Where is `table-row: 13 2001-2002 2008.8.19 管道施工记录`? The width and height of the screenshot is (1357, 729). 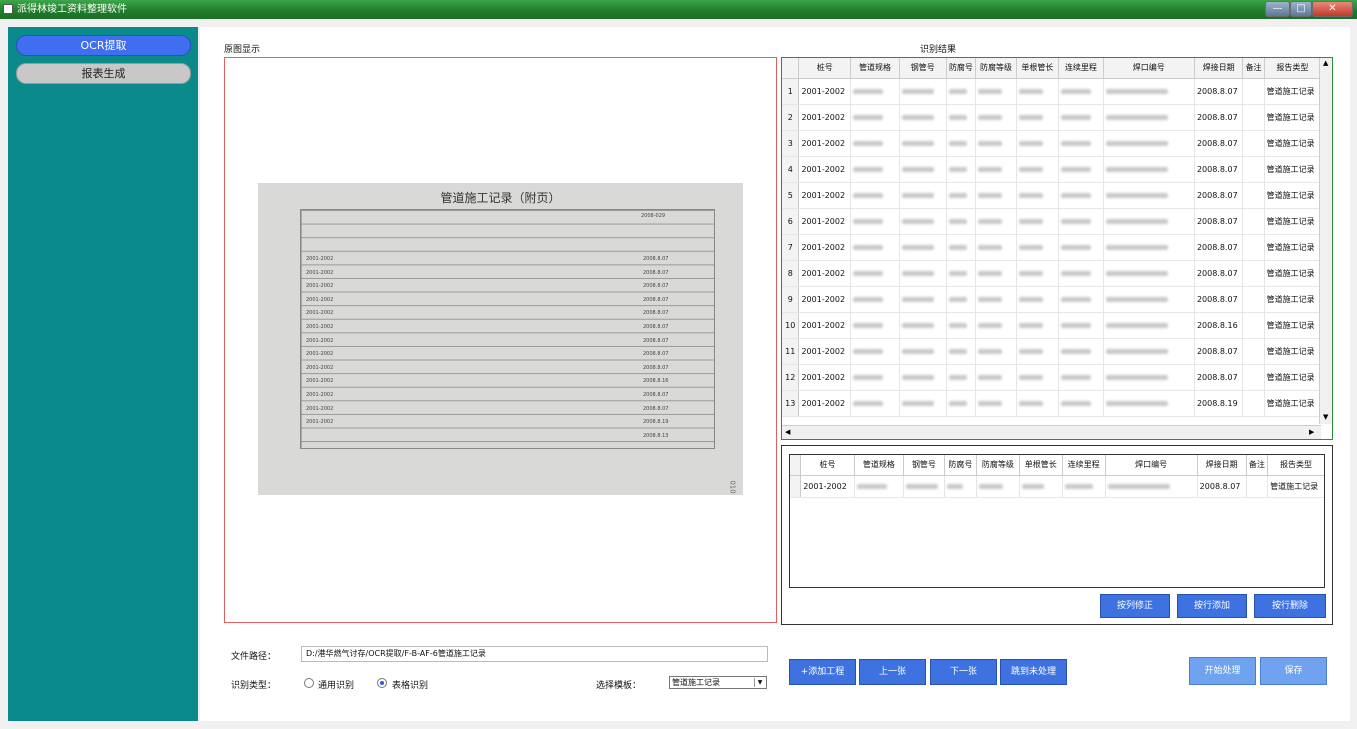 table-row: 13 2001-2002 2008.8.19 管道施工记录 is located at coordinates (1052, 403).